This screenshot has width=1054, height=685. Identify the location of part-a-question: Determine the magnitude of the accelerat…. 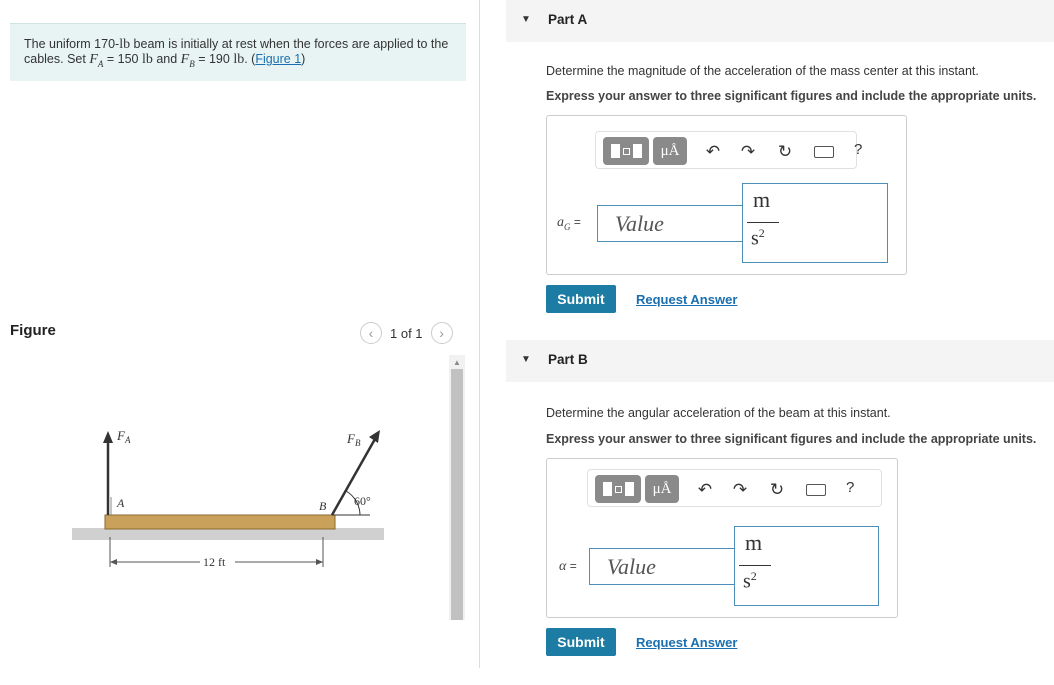
(762, 71).